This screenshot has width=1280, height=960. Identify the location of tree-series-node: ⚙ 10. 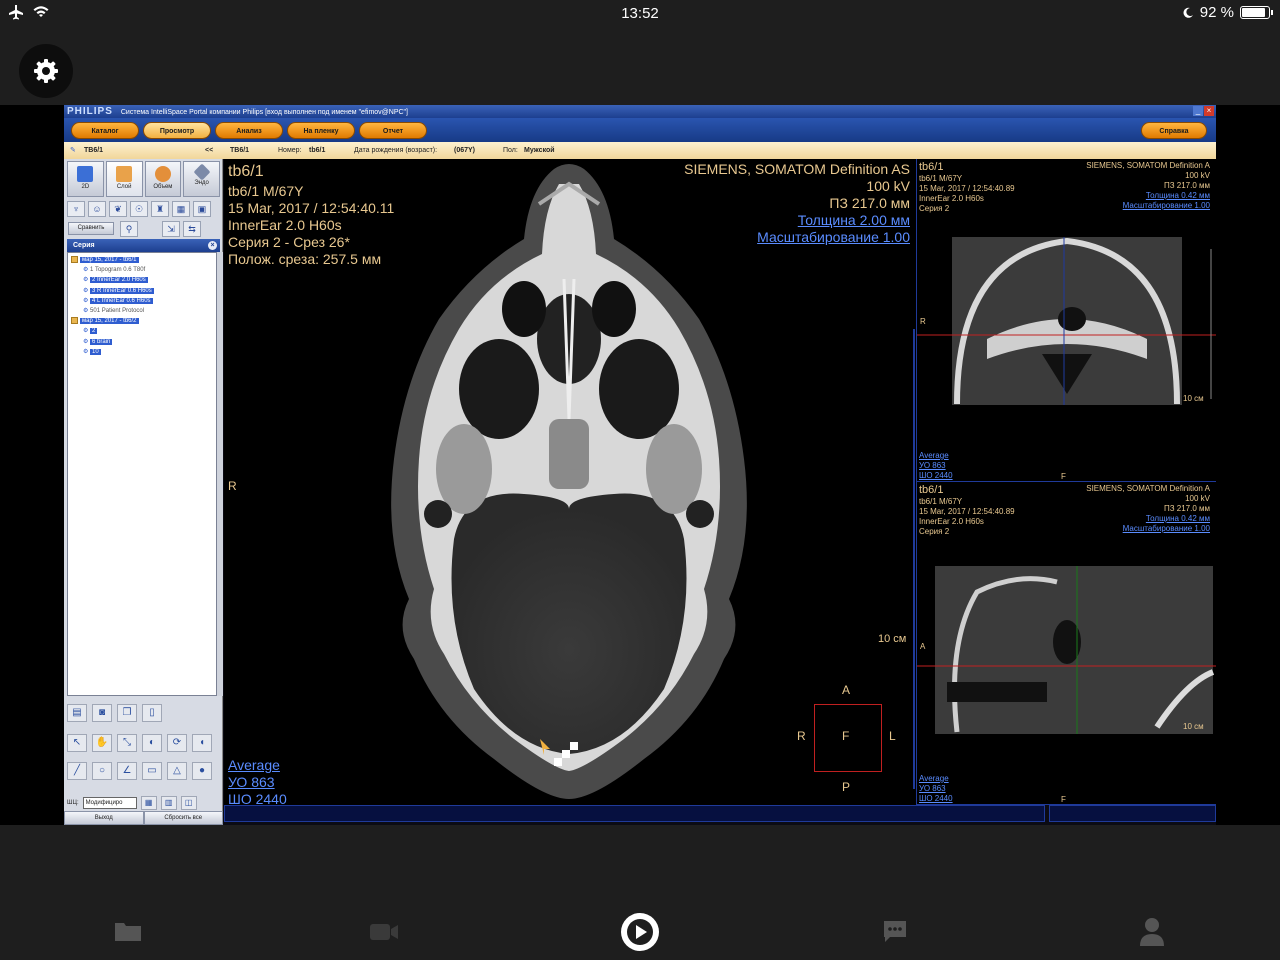
(92, 352).